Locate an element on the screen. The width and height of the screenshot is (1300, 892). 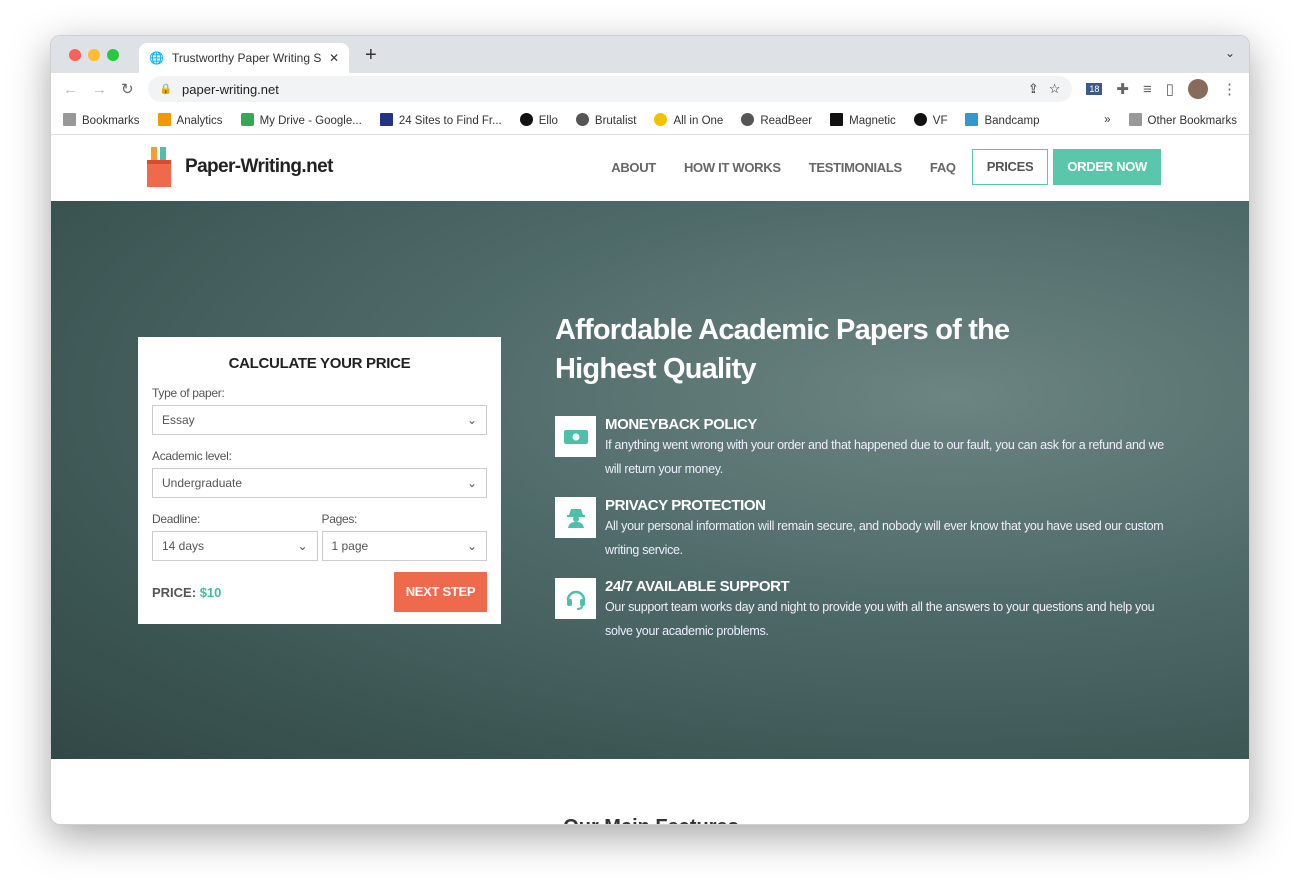
bookmark-item: Bookmarks is located at coordinates (101, 119).